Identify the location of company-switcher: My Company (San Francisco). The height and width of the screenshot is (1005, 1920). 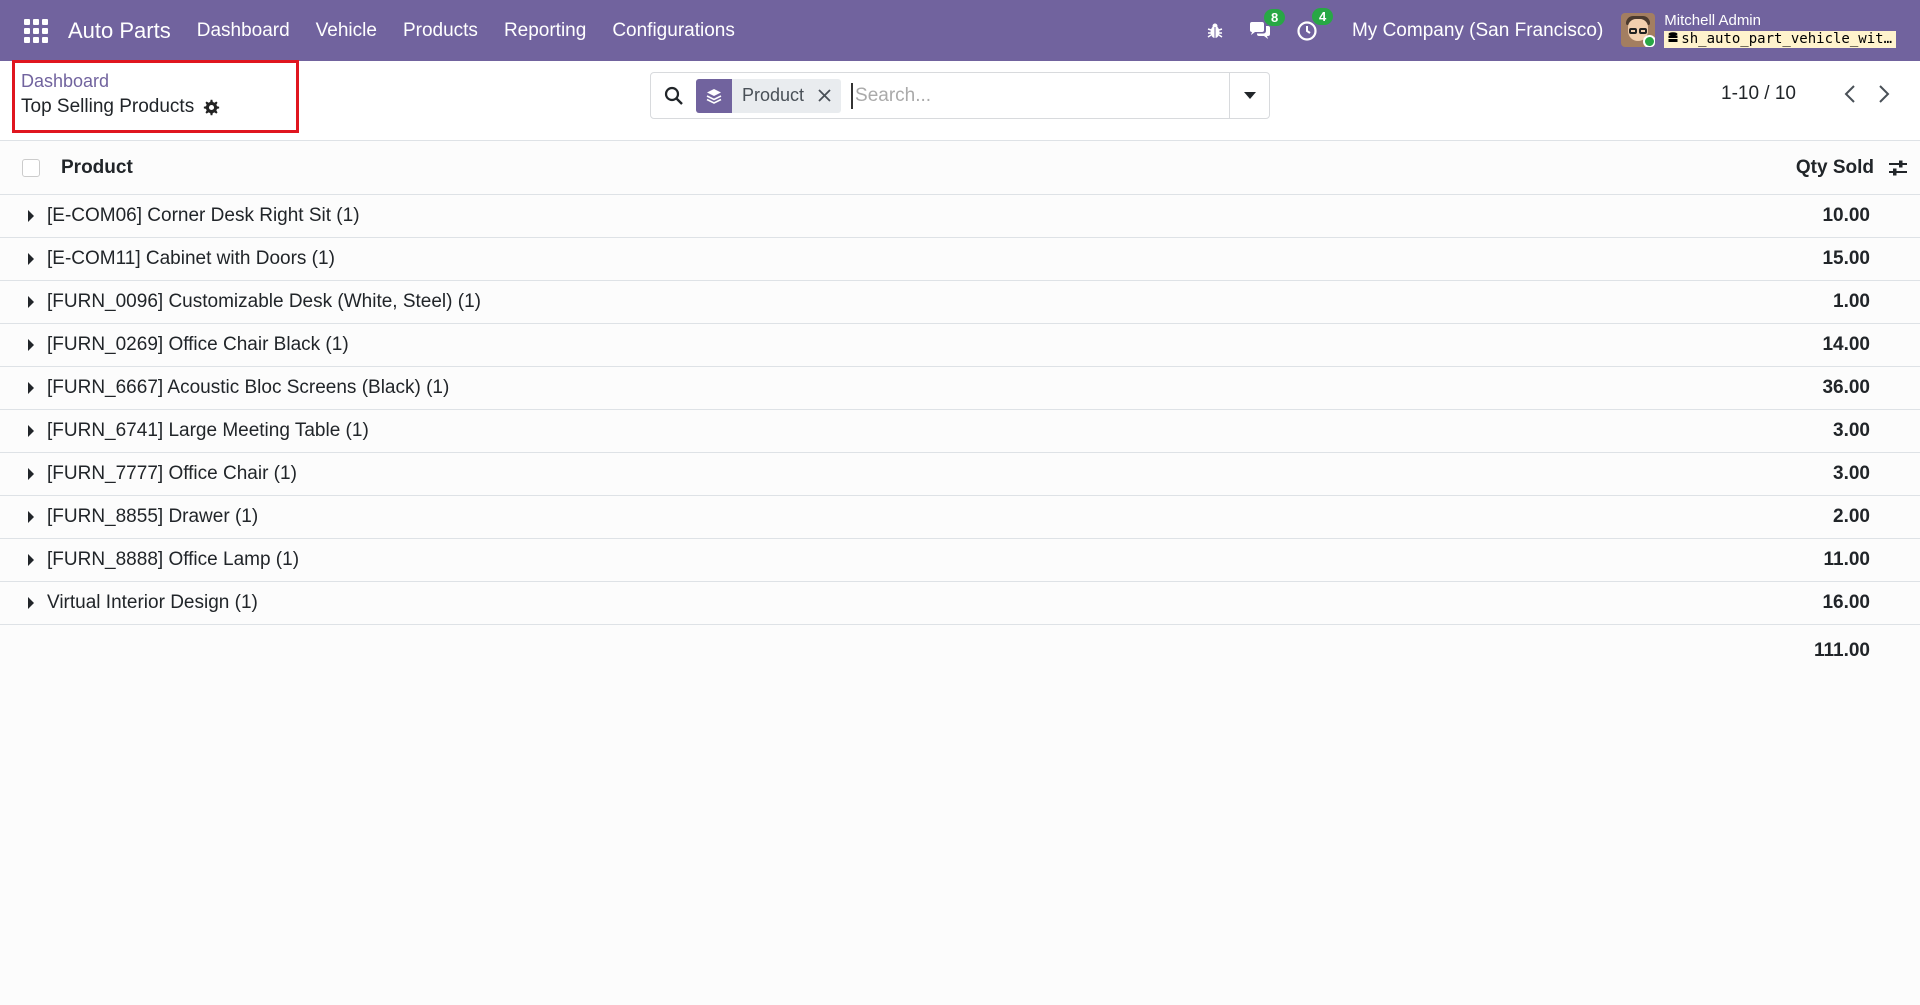
(1477, 31).